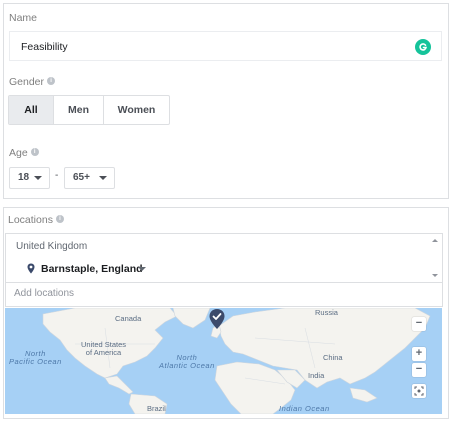  Describe the element at coordinates (316, 375) in the screenshot. I see `map-label-india: India` at that location.